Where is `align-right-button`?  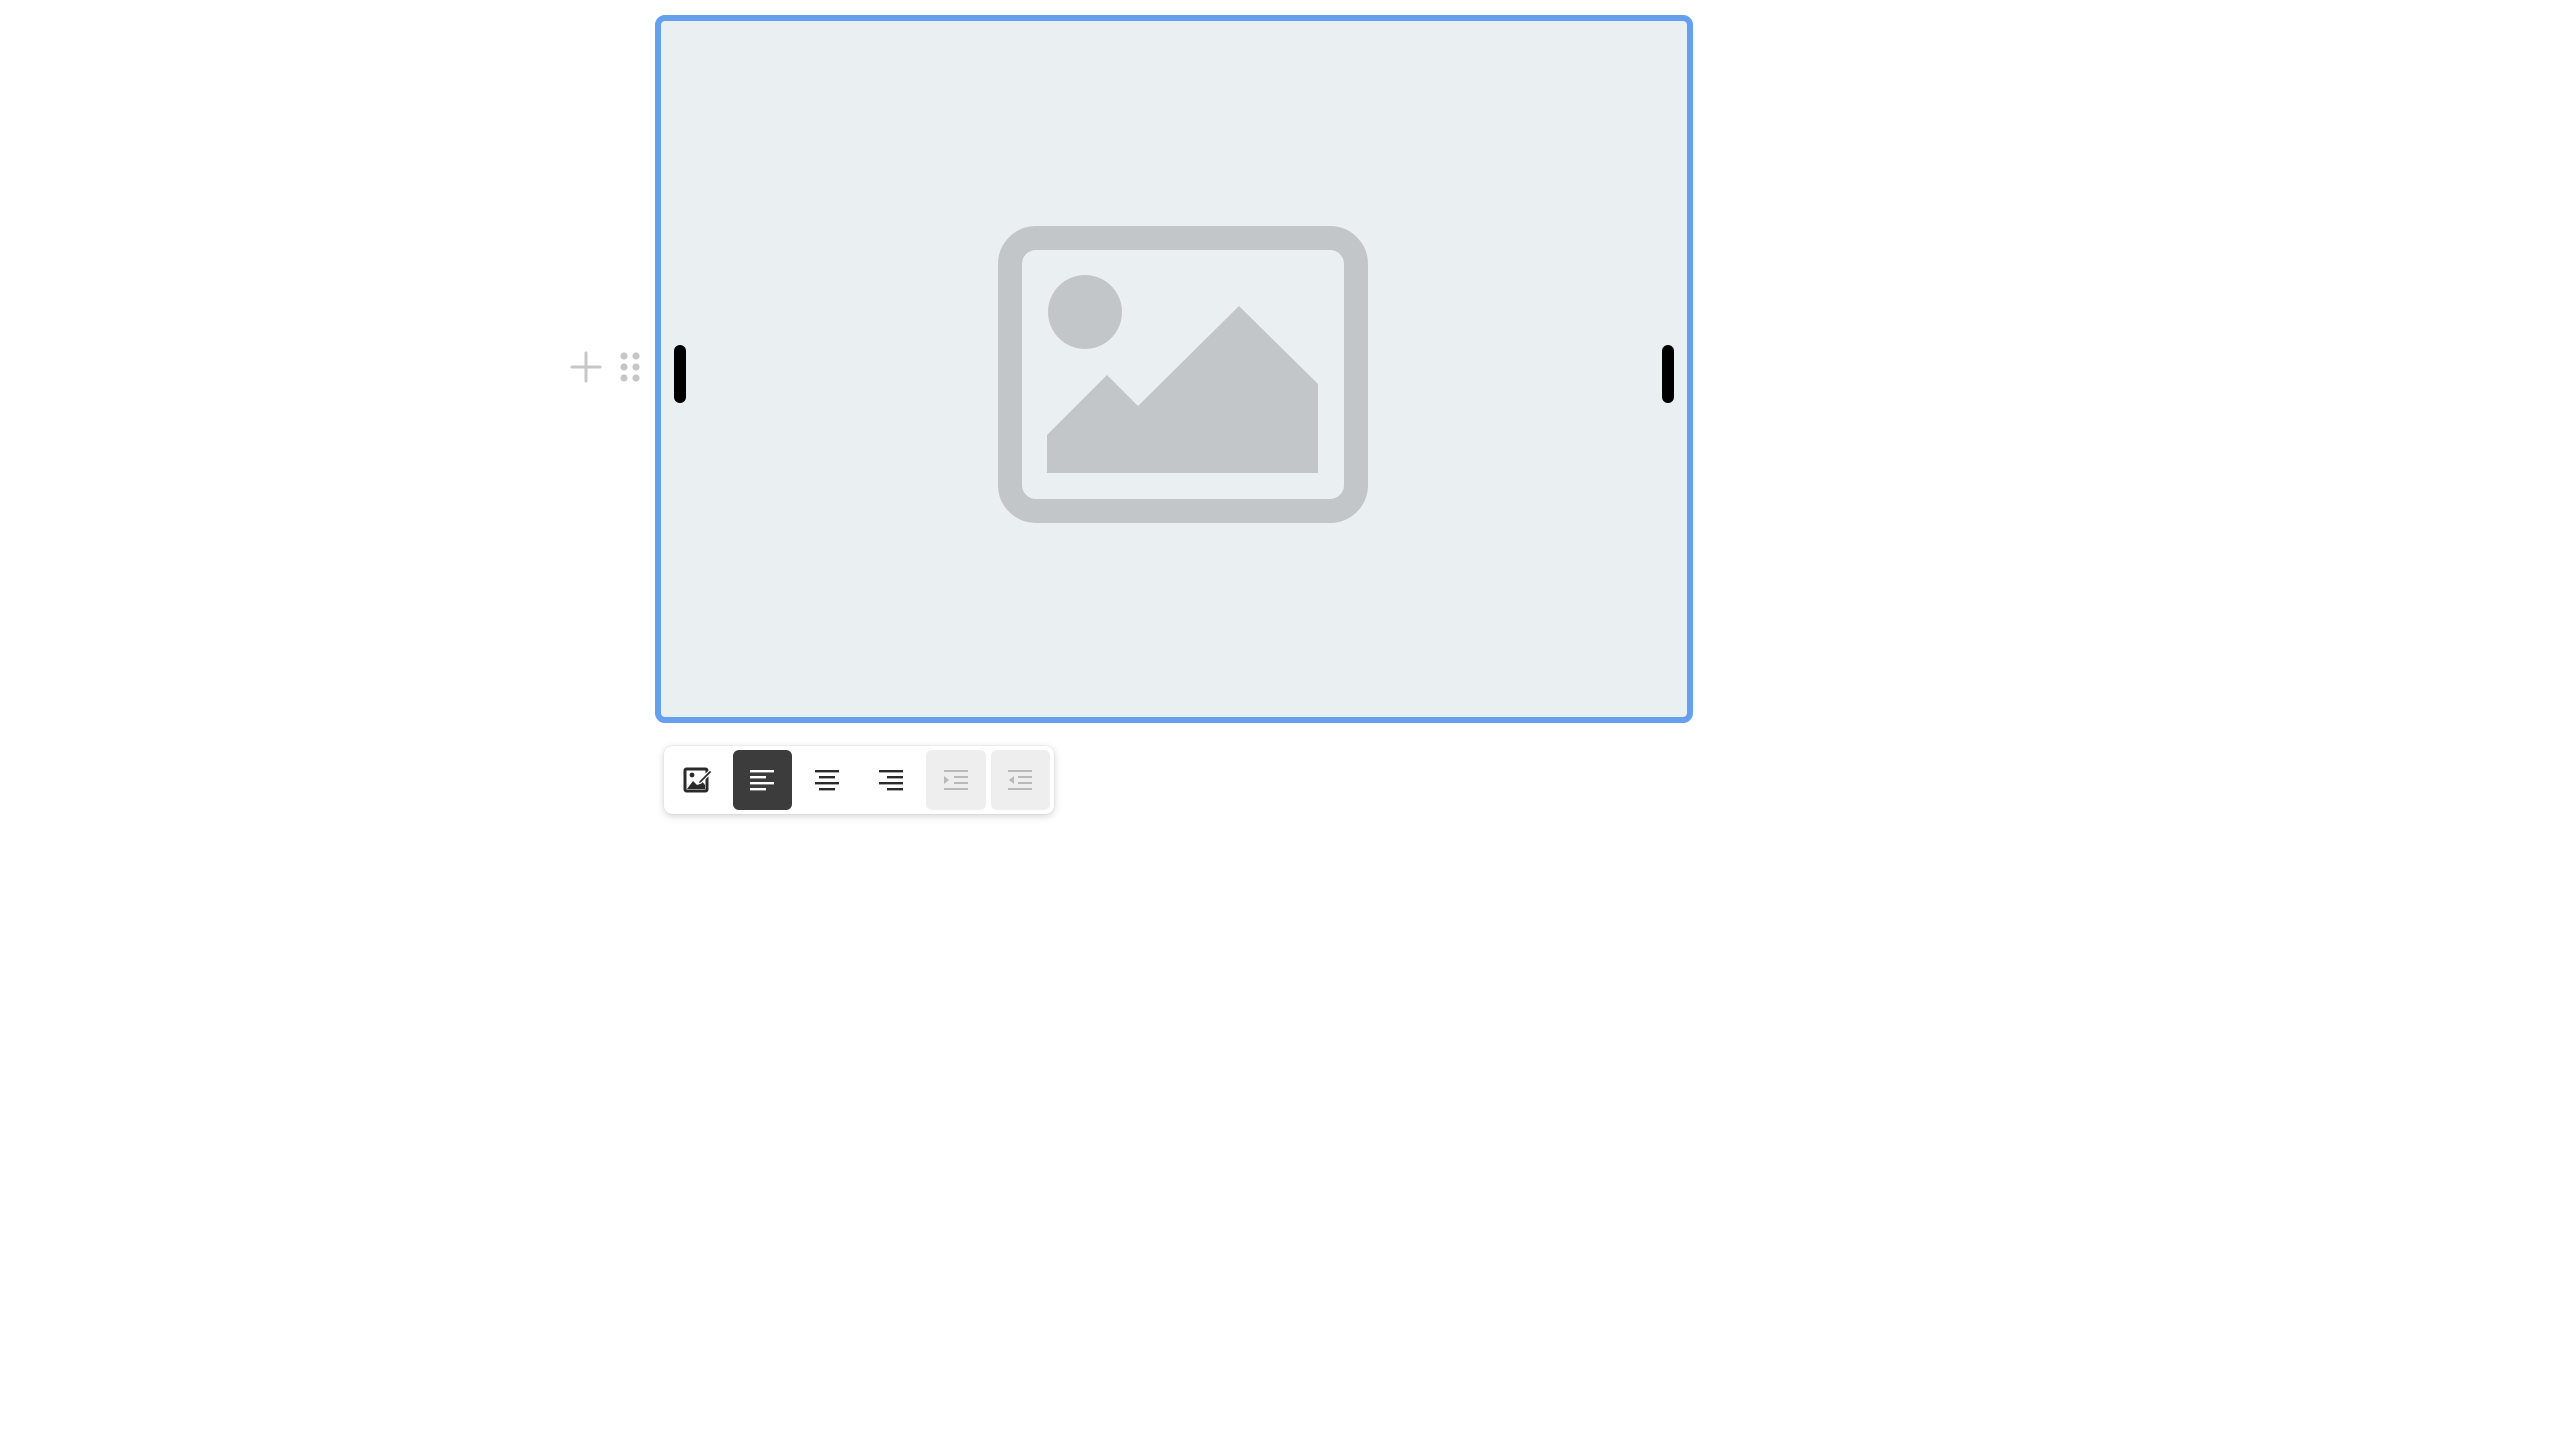 align-right-button is located at coordinates (892, 780).